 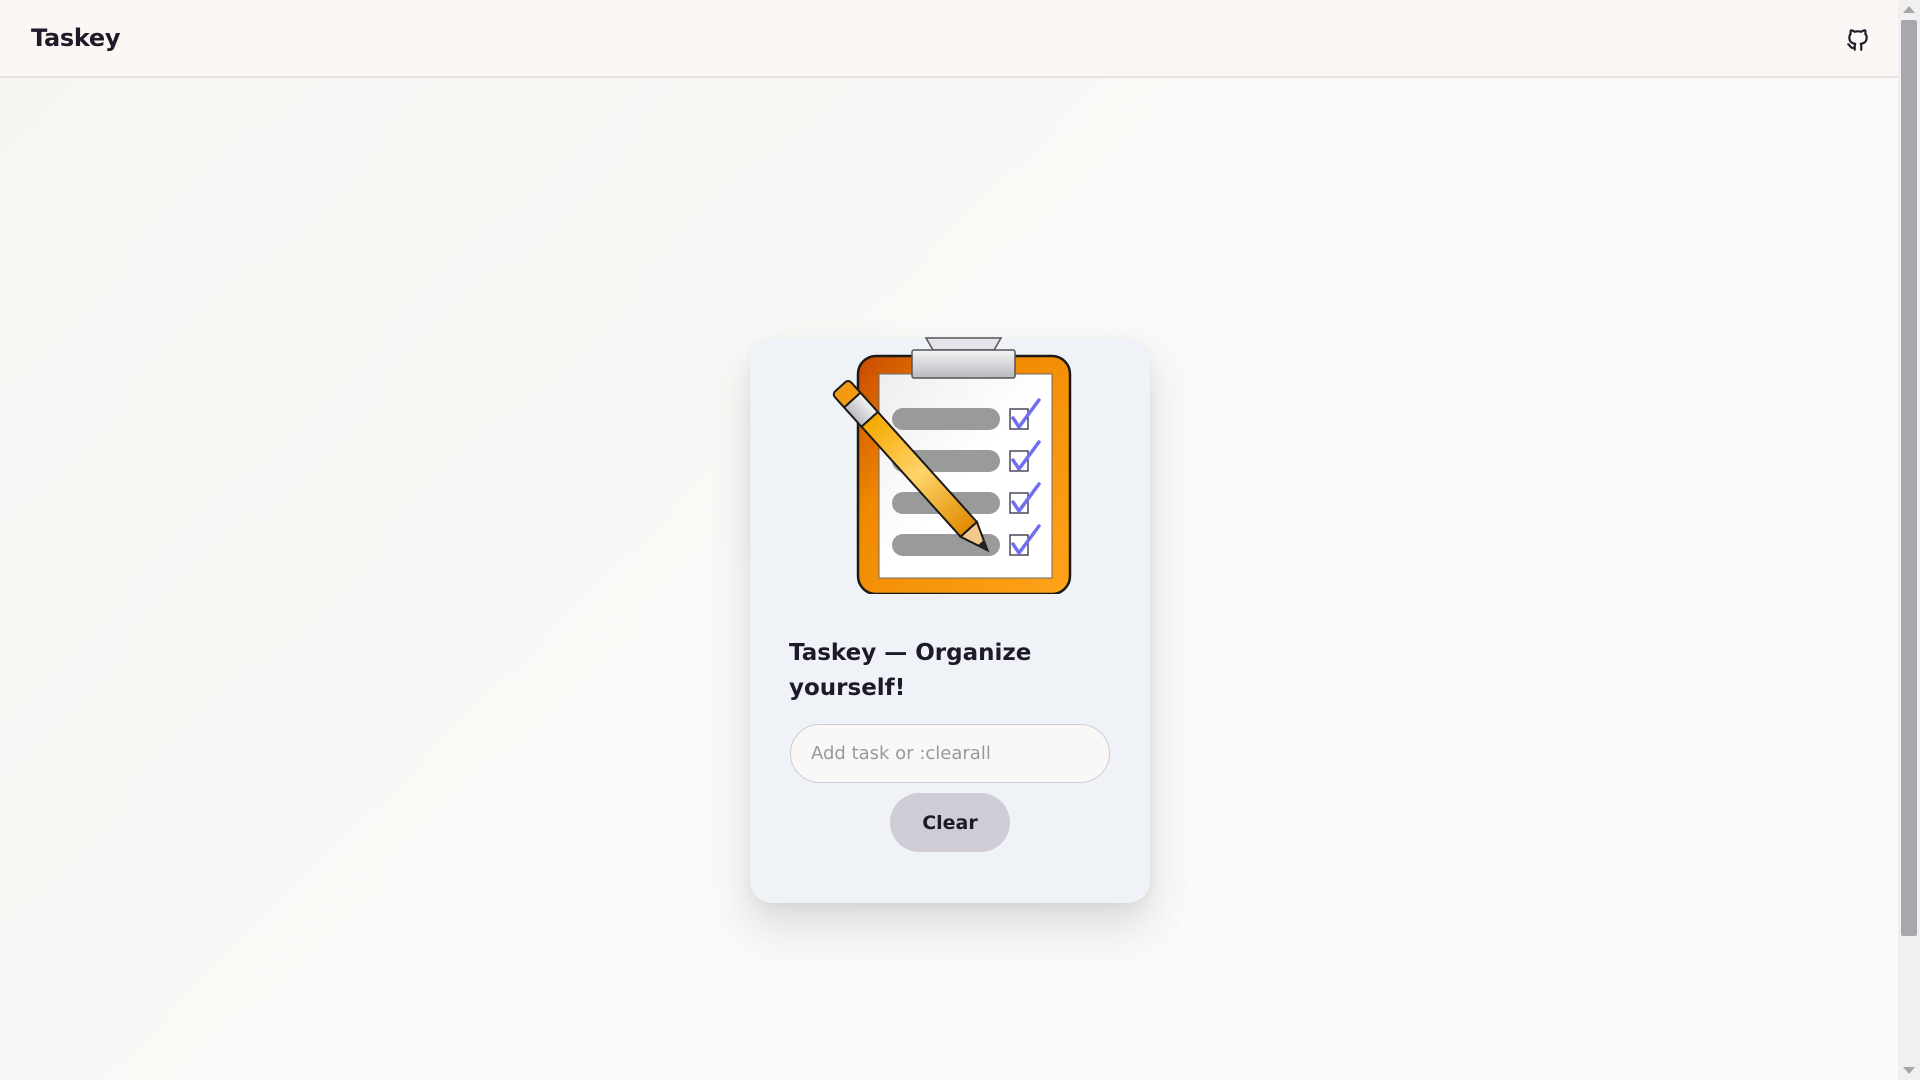 What do you see at coordinates (950, 620) in the screenshot?
I see `task-card: Taskey — Organize yourself! Clear` at bounding box center [950, 620].